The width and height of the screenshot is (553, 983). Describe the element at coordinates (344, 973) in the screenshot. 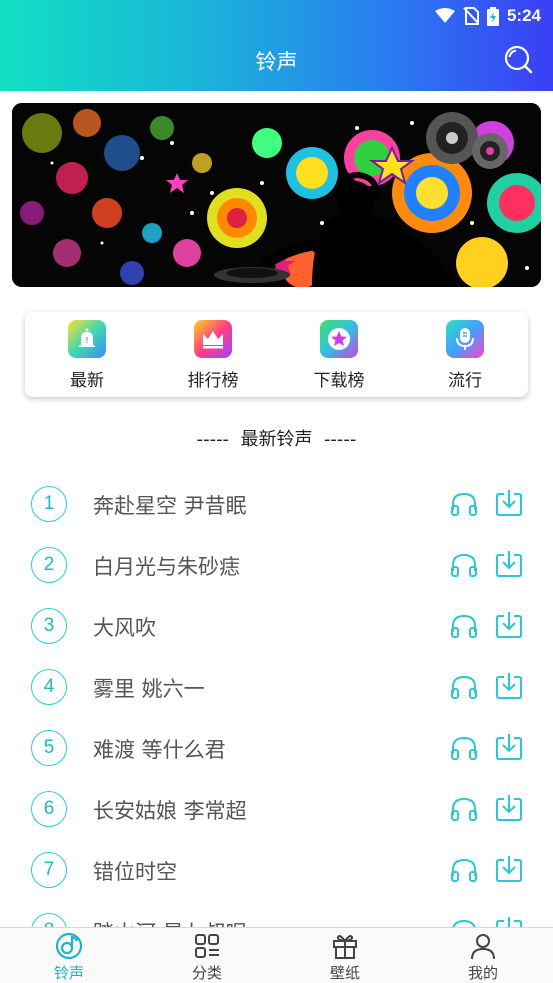

I see `tab-label: 壁纸` at that location.